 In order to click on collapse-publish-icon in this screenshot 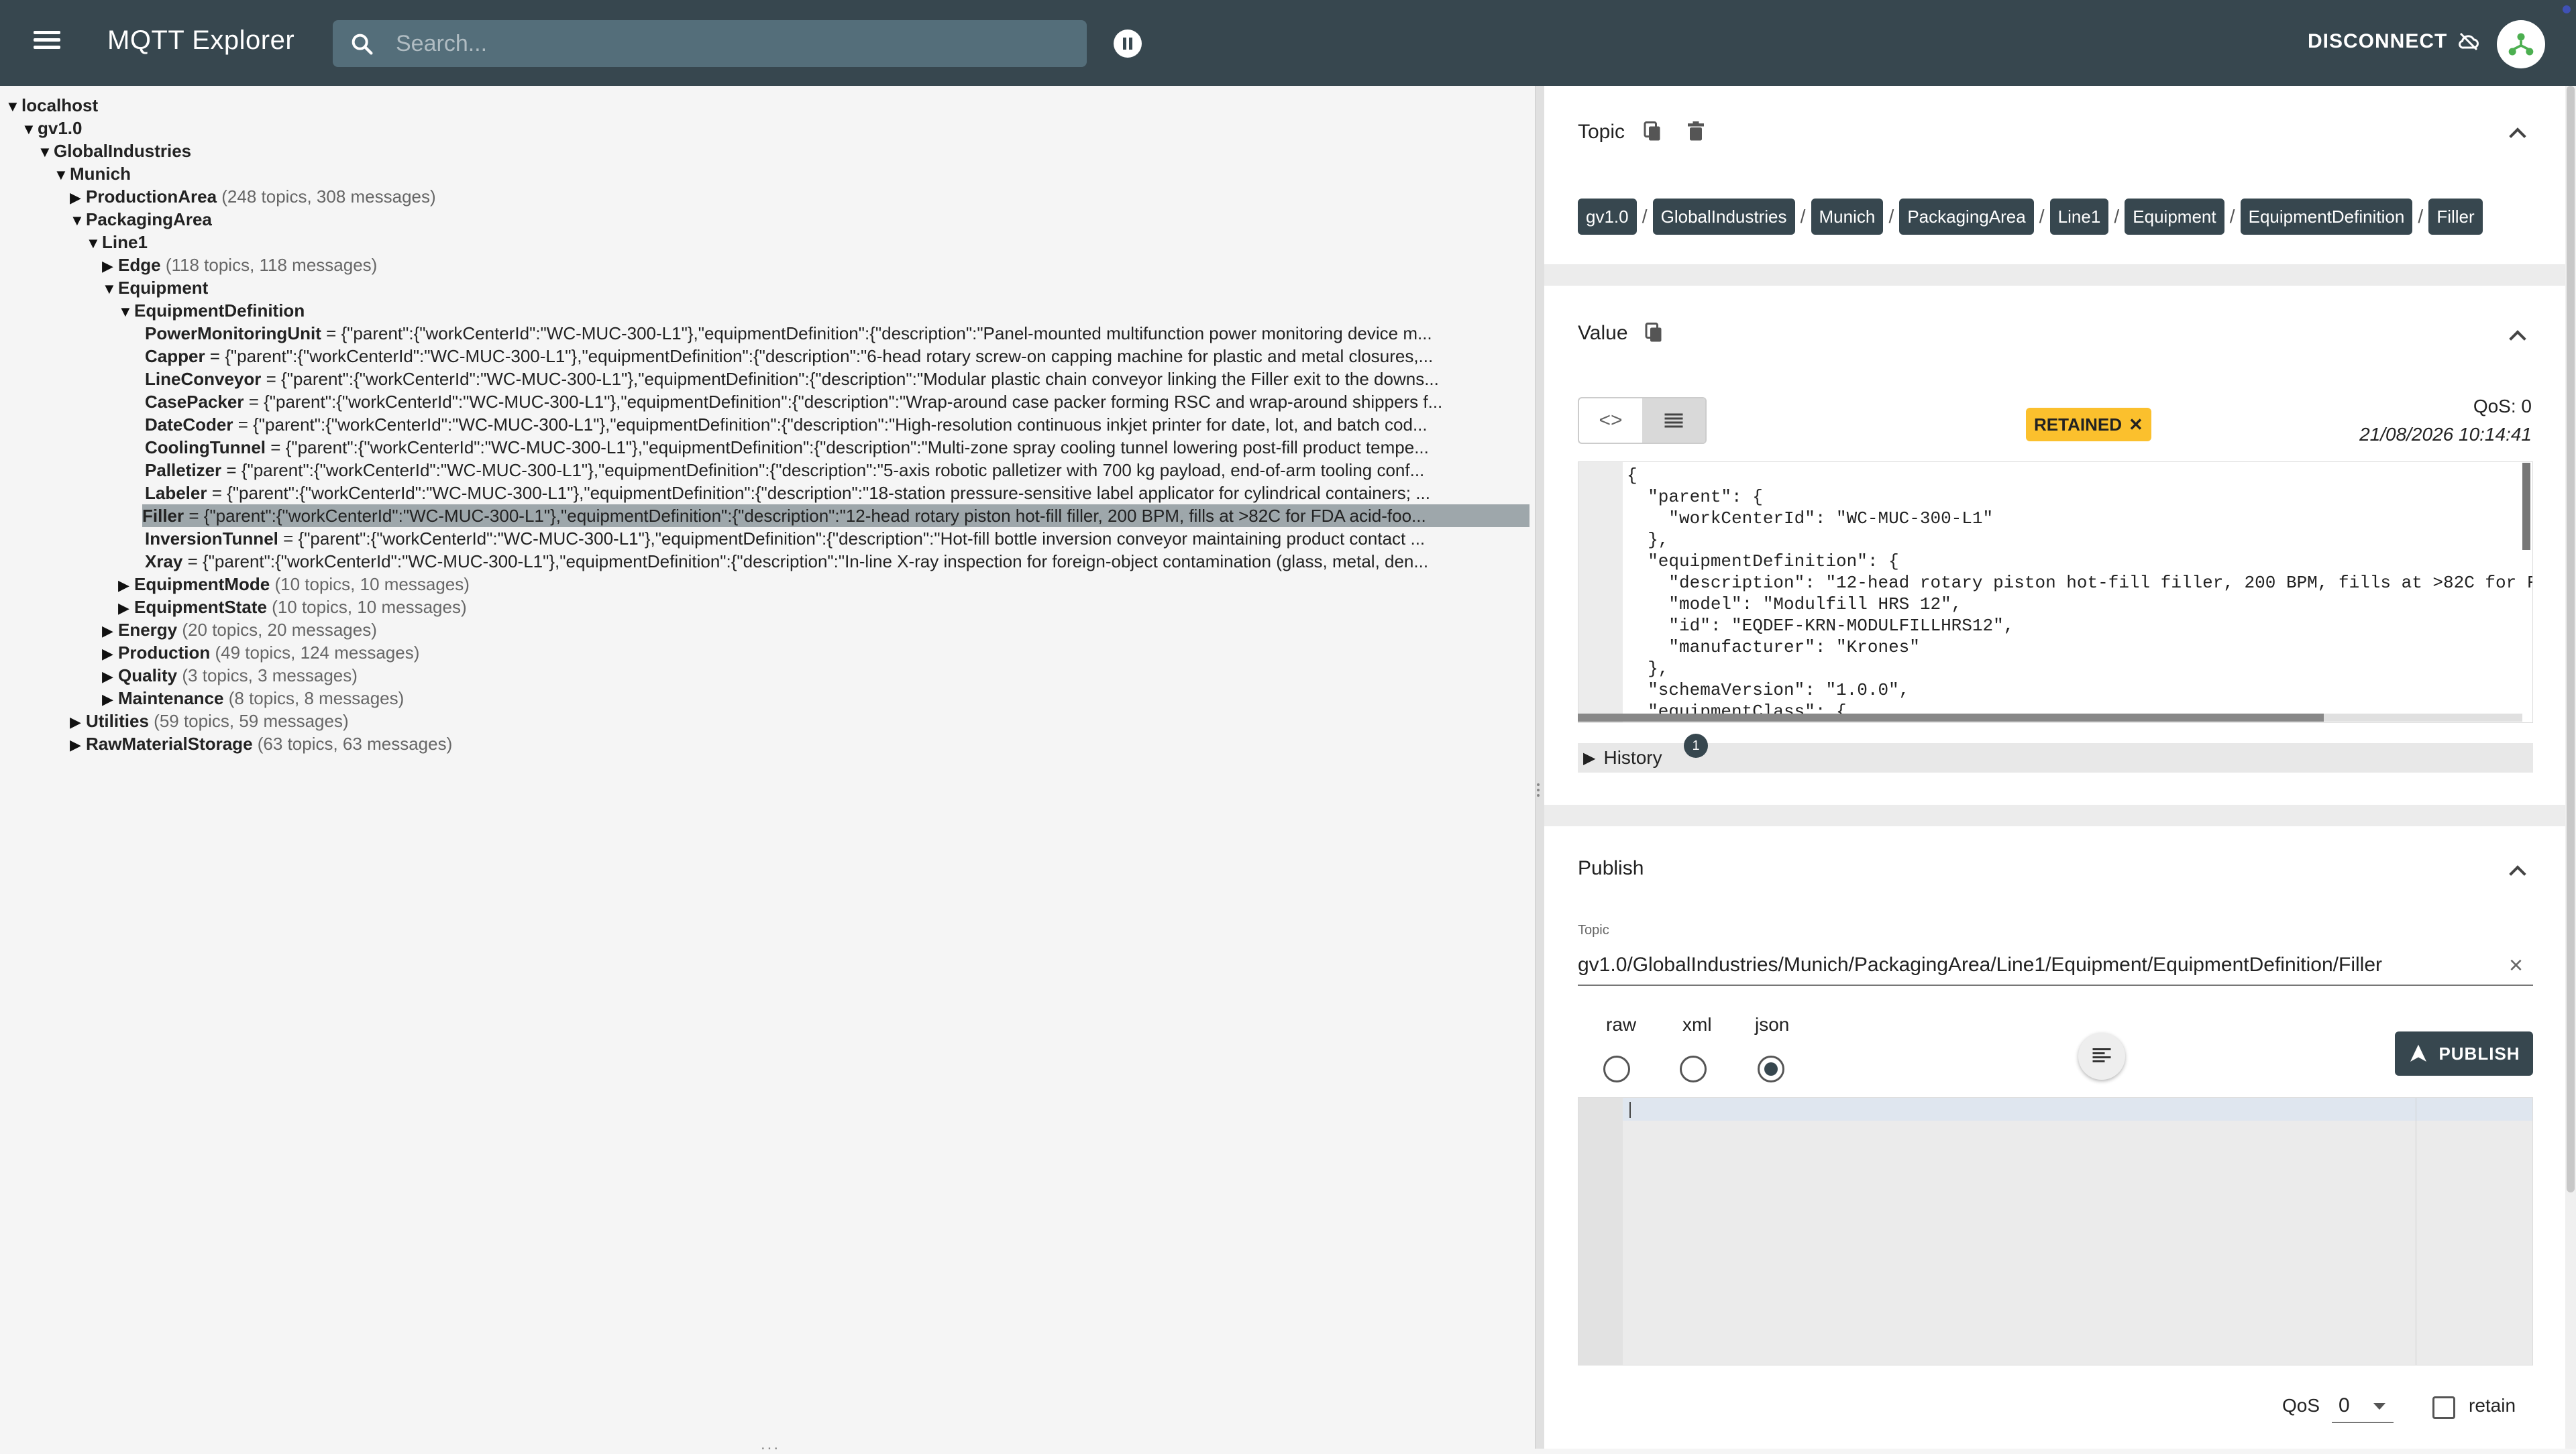, I will do `click(2517, 870)`.